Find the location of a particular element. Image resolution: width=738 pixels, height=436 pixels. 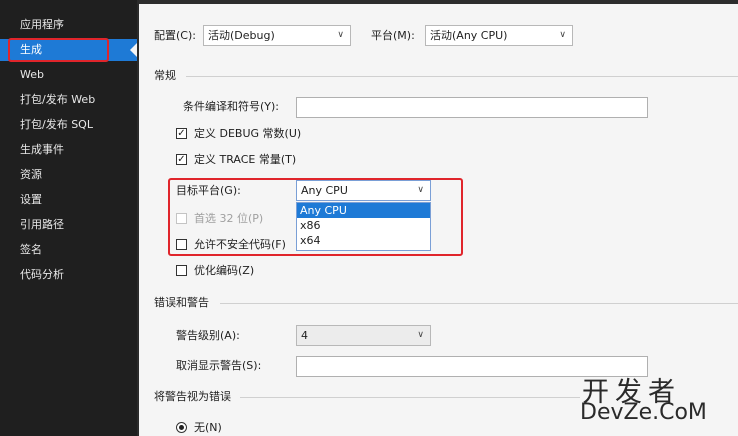

sidebar-item-publish-web: 打包/发布 Web is located at coordinates (68, 100).